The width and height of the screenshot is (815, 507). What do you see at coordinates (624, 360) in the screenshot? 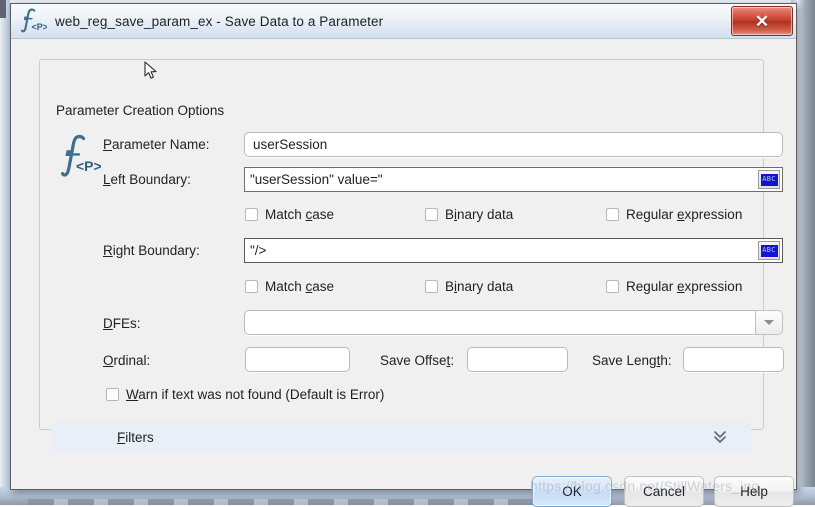
I see `save-length-label-a: Save Leng` at bounding box center [624, 360].